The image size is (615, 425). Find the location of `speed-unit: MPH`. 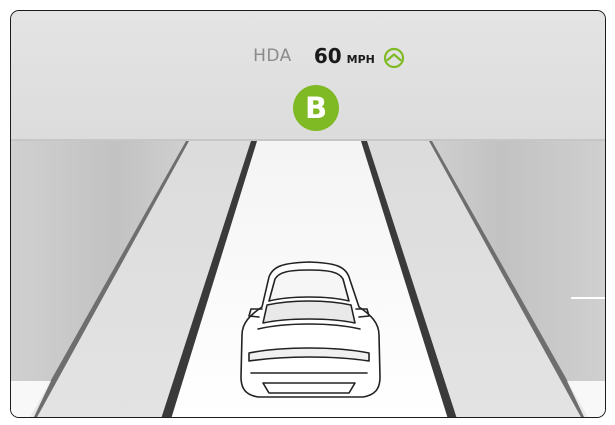

speed-unit: MPH is located at coordinates (360, 59).